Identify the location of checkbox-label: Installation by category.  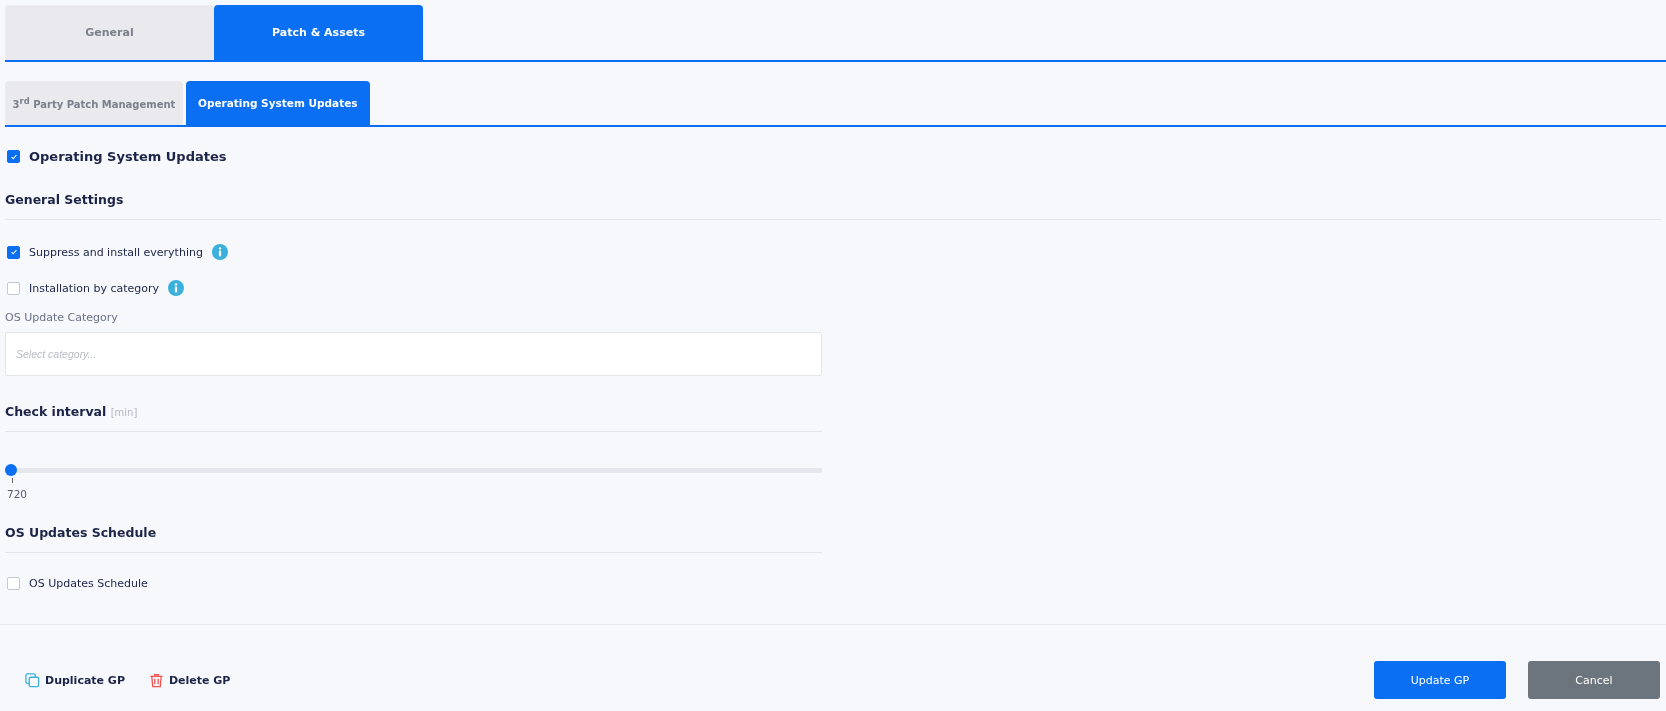
(94, 288).